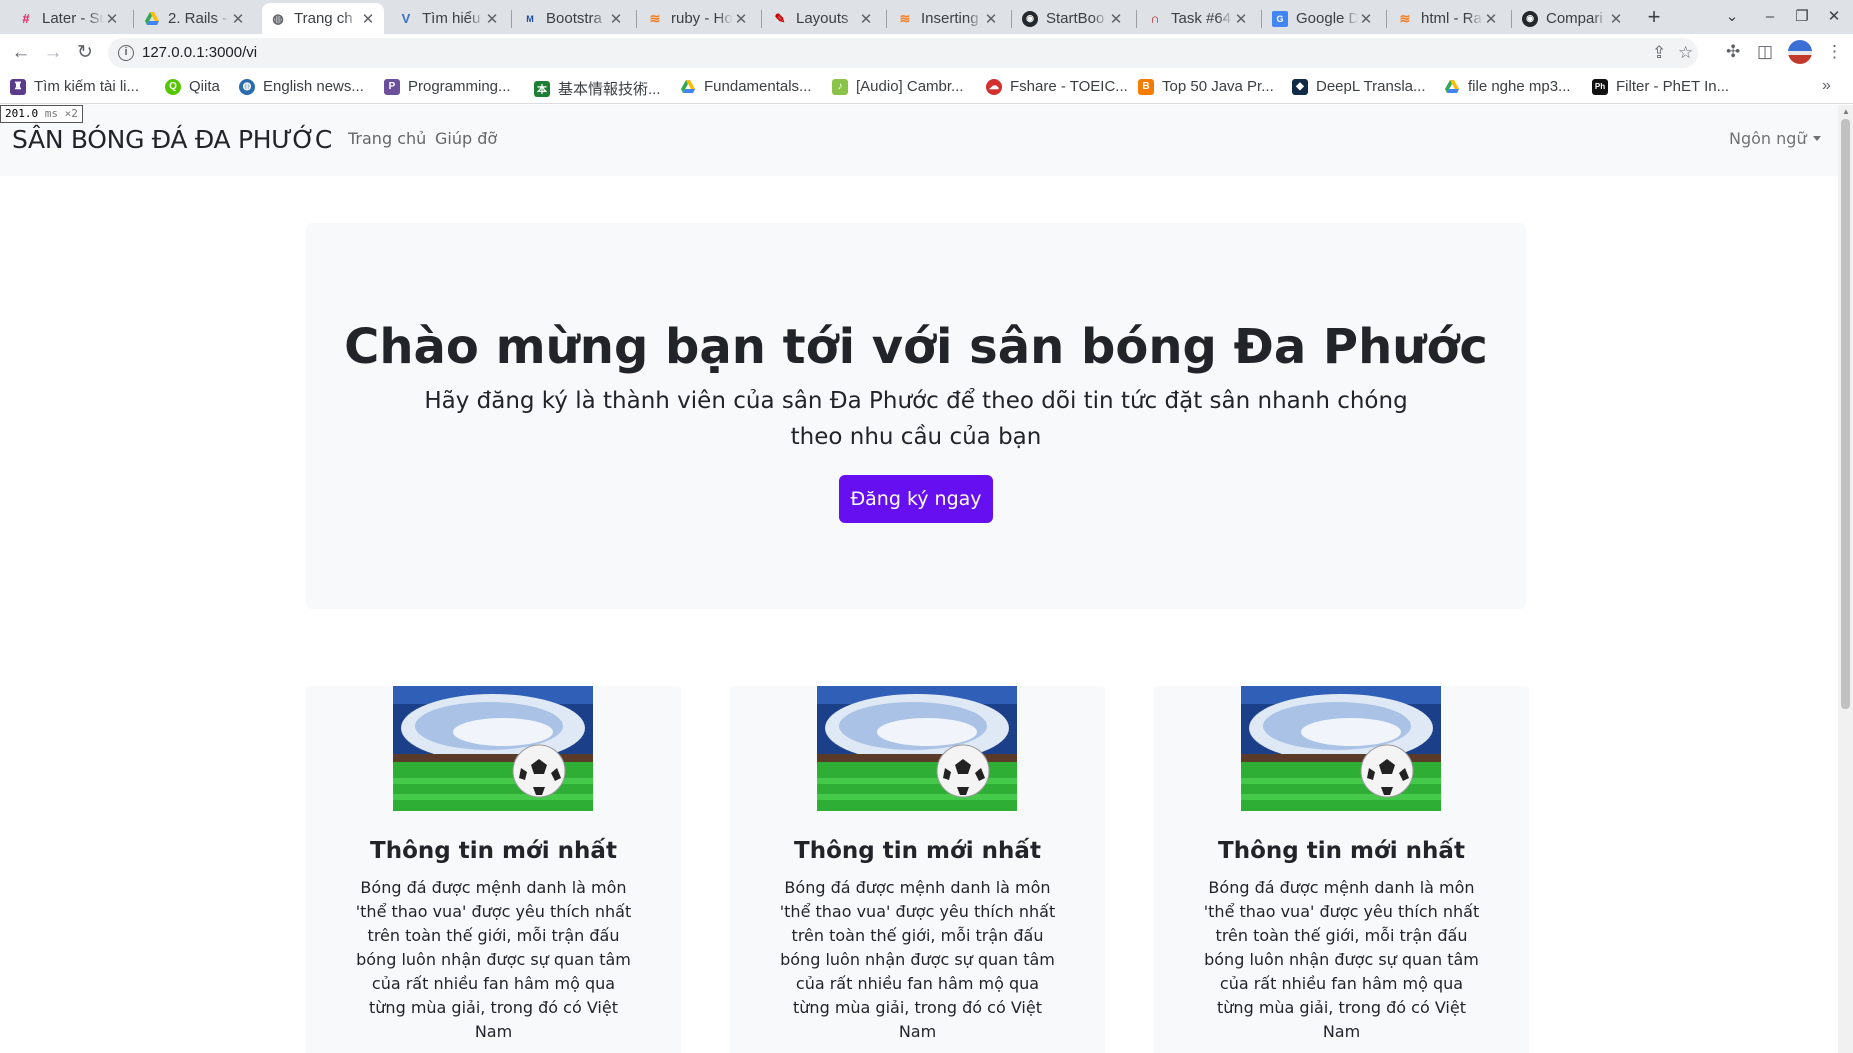 Image resolution: width=1853 pixels, height=1053 pixels. What do you see at coordinates (916, 499) in the screenshot?
I see `register-button: Đăng ký ngay` at bounding box center [916, 499].